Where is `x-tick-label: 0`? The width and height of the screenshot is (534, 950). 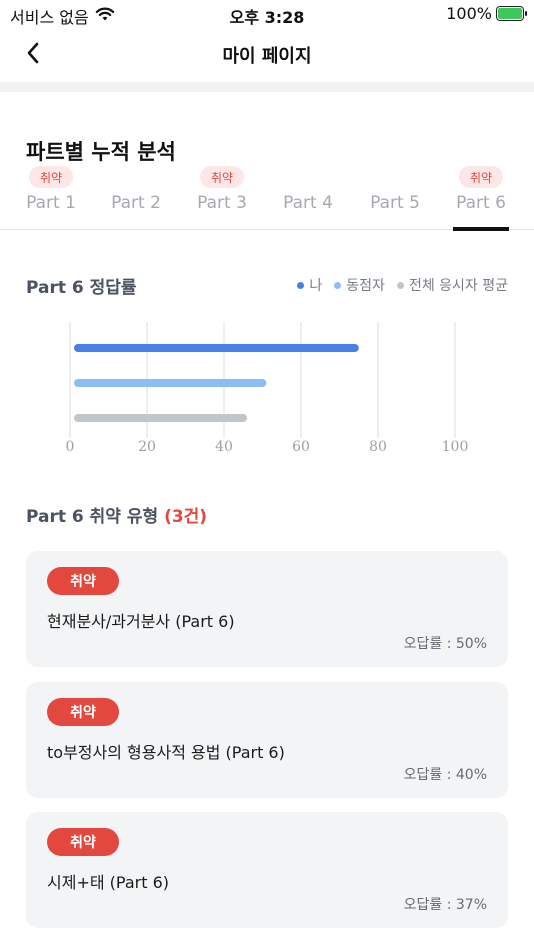 x-tick-label: 0 is located at coordinates (70, 447).